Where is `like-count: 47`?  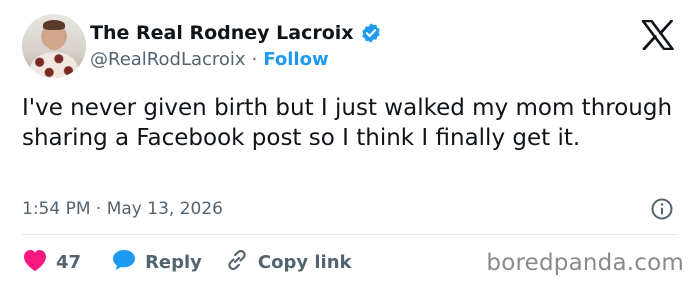
like-count: 47 is located at coordinates (69, 262).